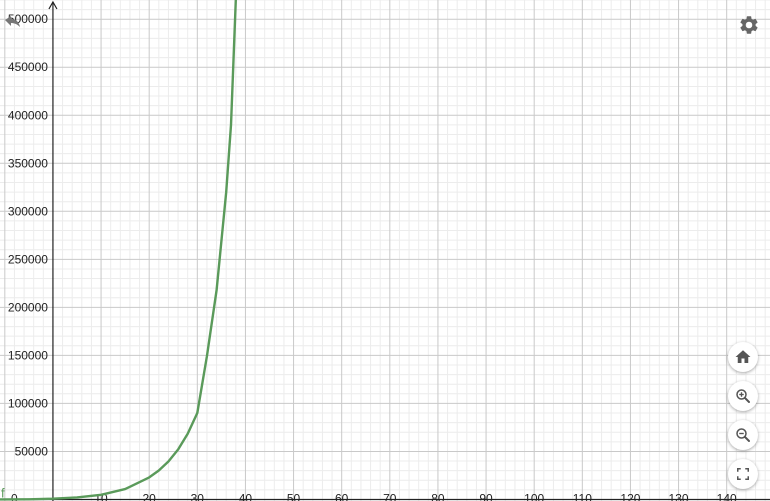 The height and width of the screenshot is (501, 770). I want to click on x-tick-label: 70, so click(390, 496).